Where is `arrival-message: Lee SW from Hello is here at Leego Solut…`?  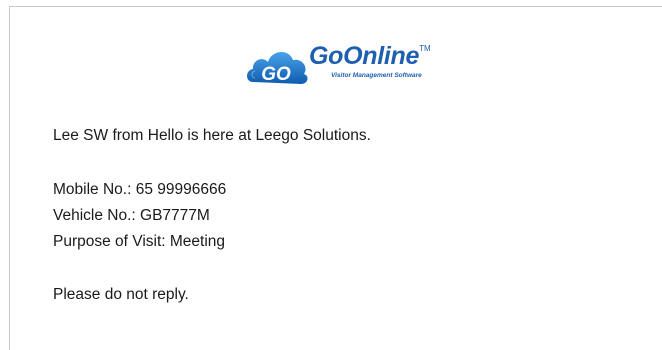
arrival-message: Lee SW from Hello is here at Leego Solut… is located at coordinates (212, 135).